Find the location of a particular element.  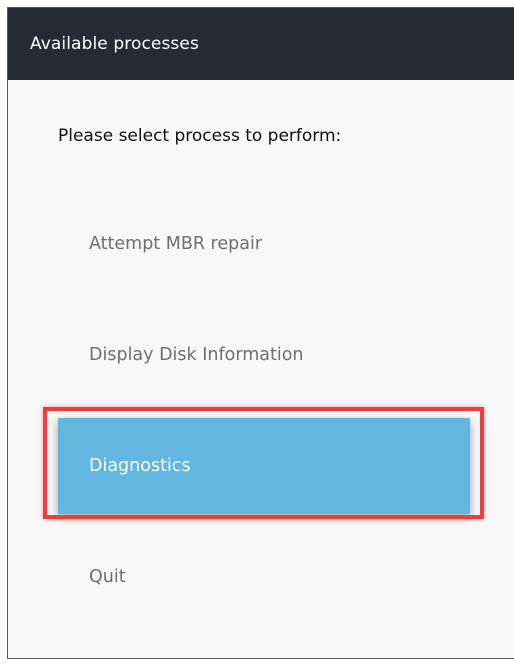

select-process-prompt: Please select process to perform: is located at coordinates (200, 136).